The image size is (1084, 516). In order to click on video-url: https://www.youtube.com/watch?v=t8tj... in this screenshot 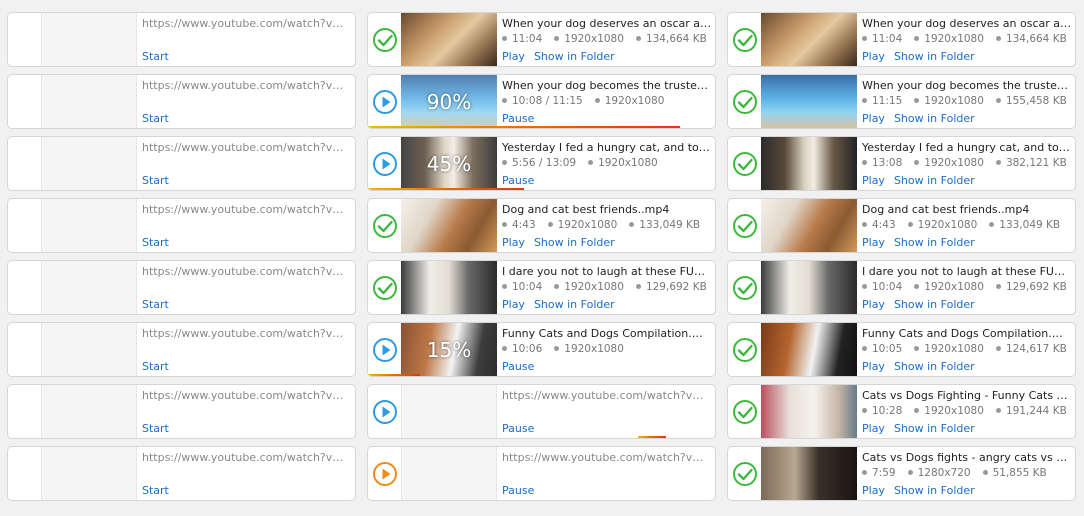, I will do `click(246, 333)`.